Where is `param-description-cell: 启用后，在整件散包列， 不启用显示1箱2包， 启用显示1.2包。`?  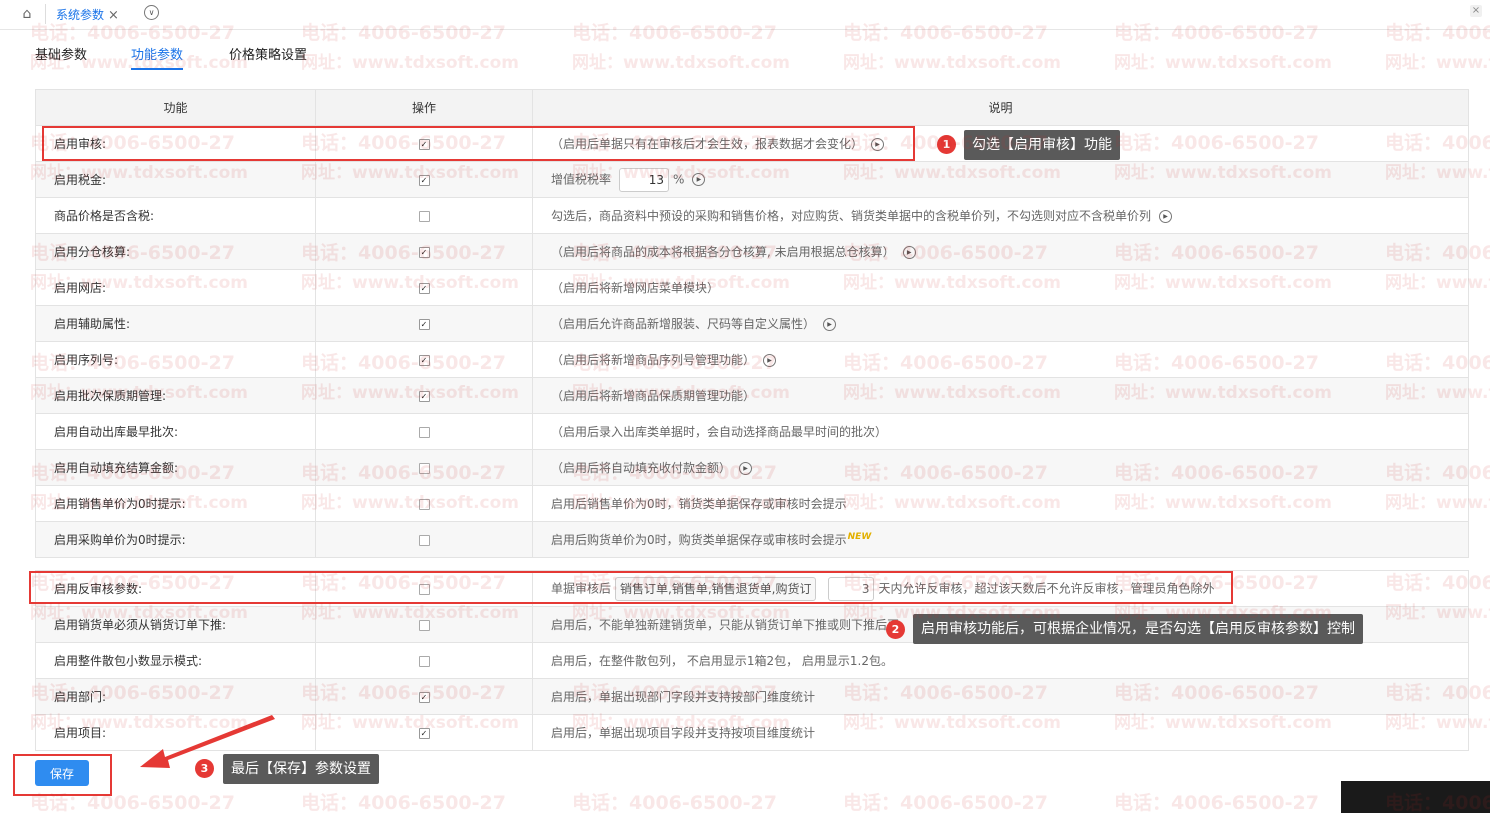
param-description-cell: 启用后，在整件散包列， 不启用显示1箱2包， 启用显示1.2包。 is located at coordinates (1000, 660).